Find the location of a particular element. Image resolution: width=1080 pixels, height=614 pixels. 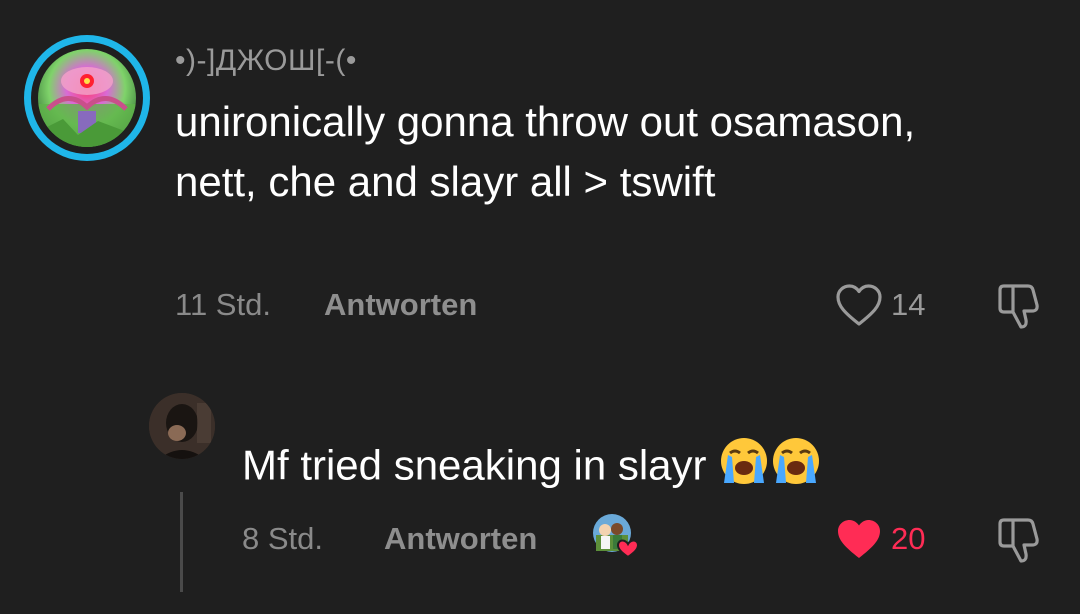

reply-comment-line: Mf tried sneaking in slayr is located at coordinates (532, 468).